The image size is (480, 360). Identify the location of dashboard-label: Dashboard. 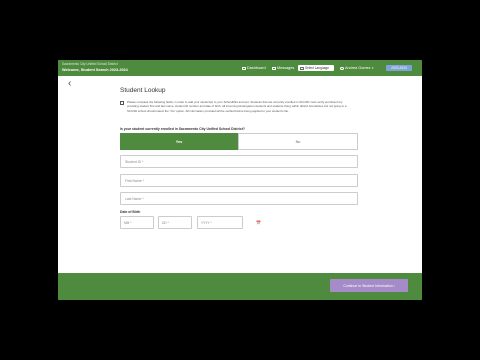
(256, 68).